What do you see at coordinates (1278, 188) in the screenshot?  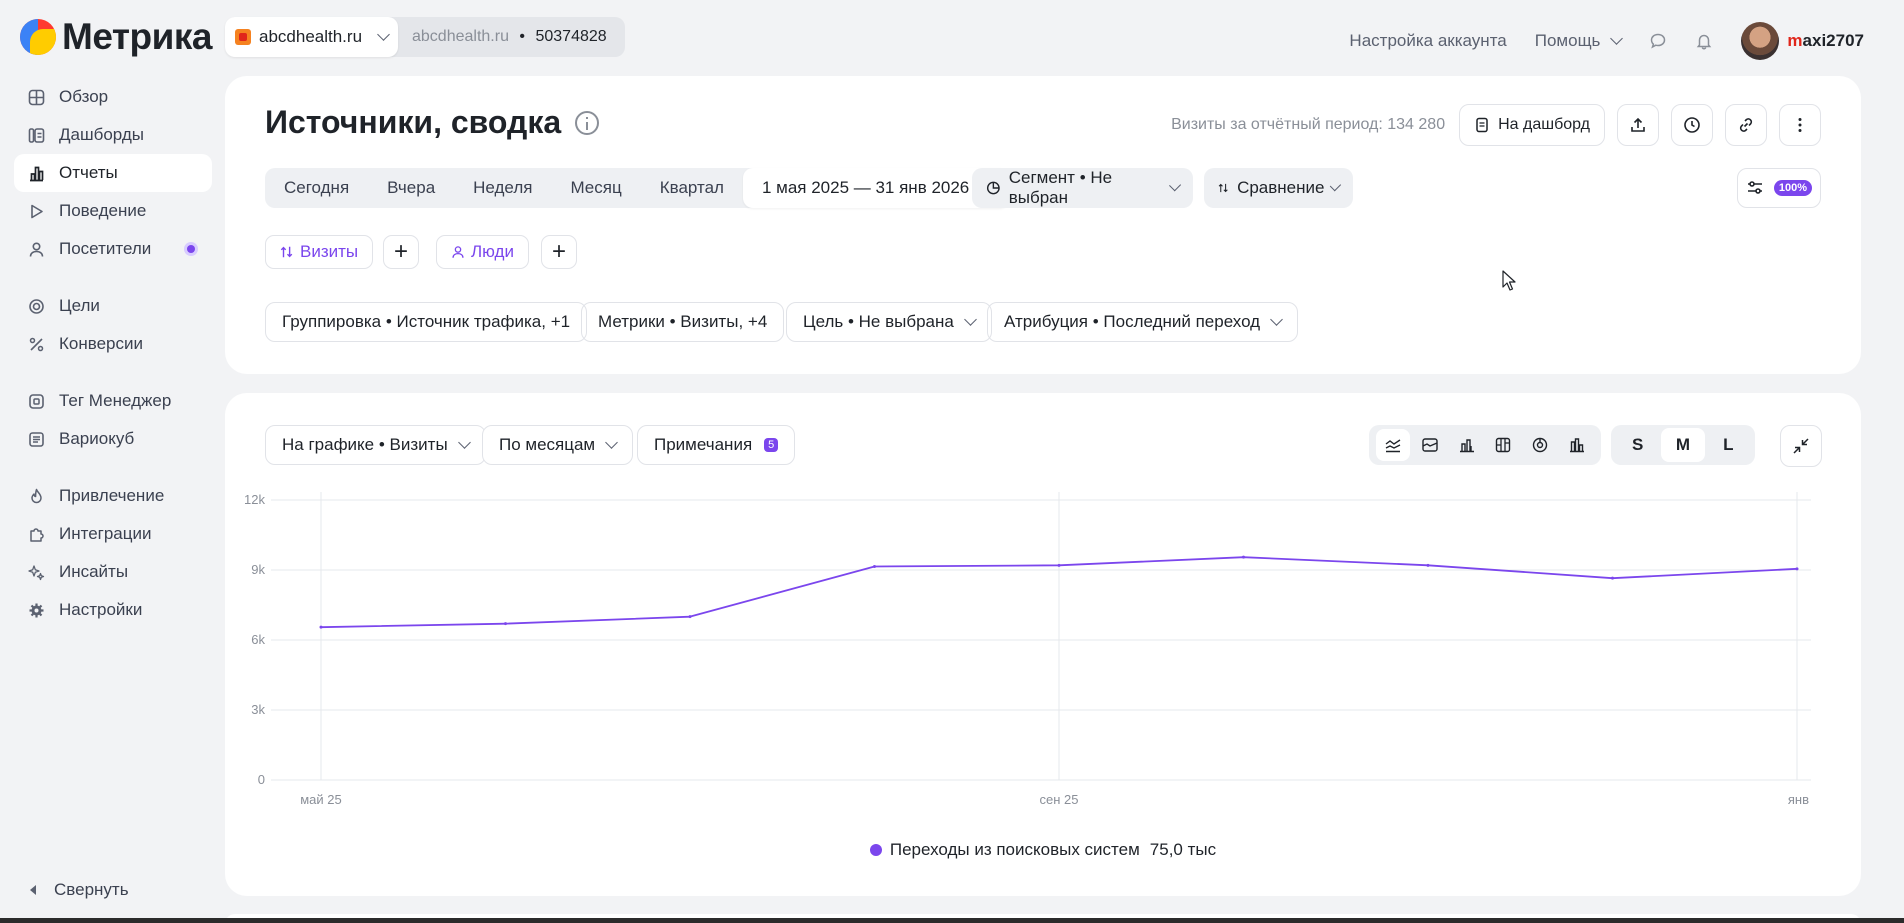 I see `compare-selector: Сравнение` at bounding box center [1278, 188].